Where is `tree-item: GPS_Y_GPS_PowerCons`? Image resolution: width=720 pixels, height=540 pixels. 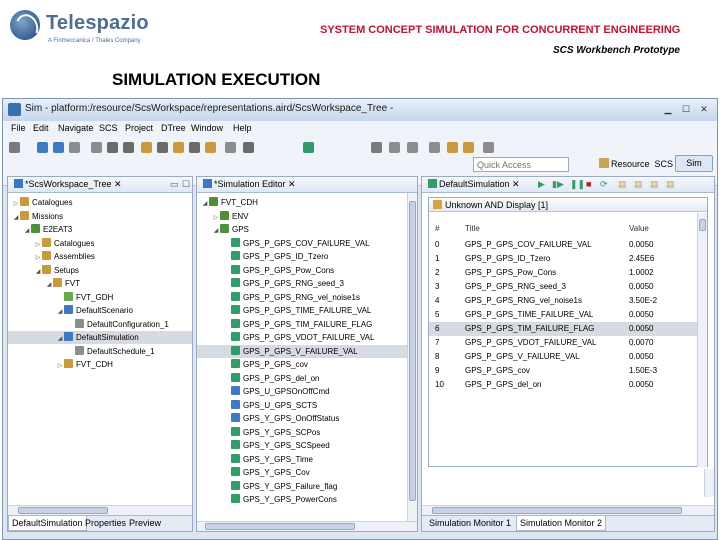
tree-item: GPS_Y_GPS_PowerCons is located at coordinates (307, 499).